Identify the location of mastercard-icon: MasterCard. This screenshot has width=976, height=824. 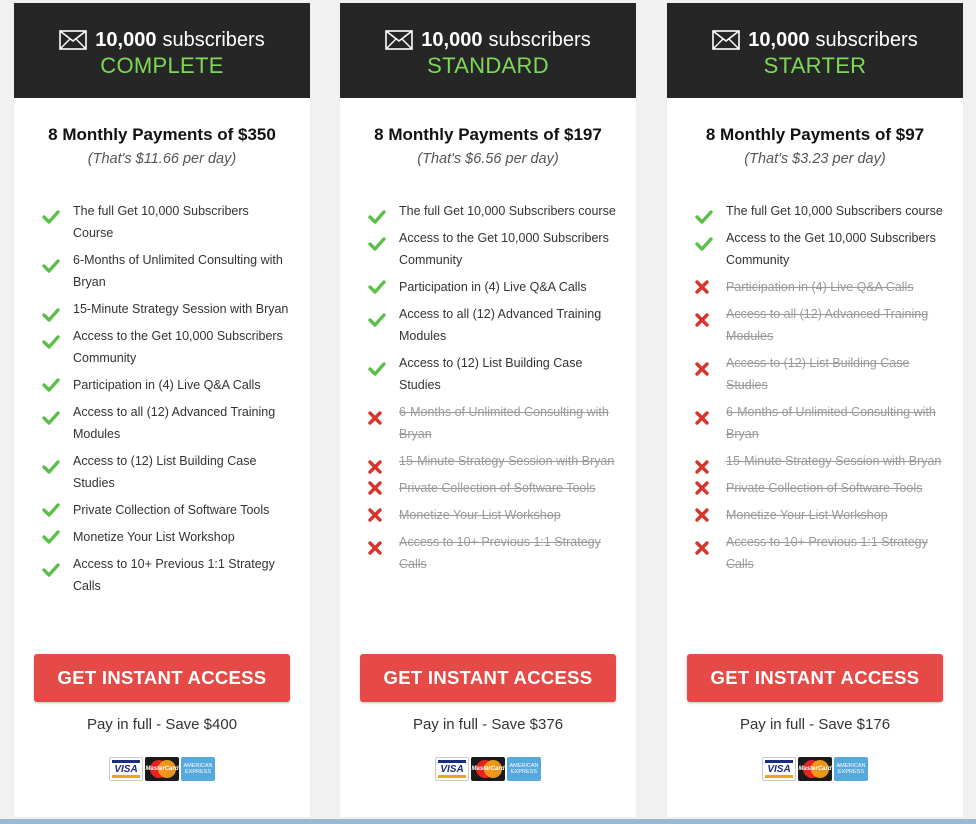
(815, 769).